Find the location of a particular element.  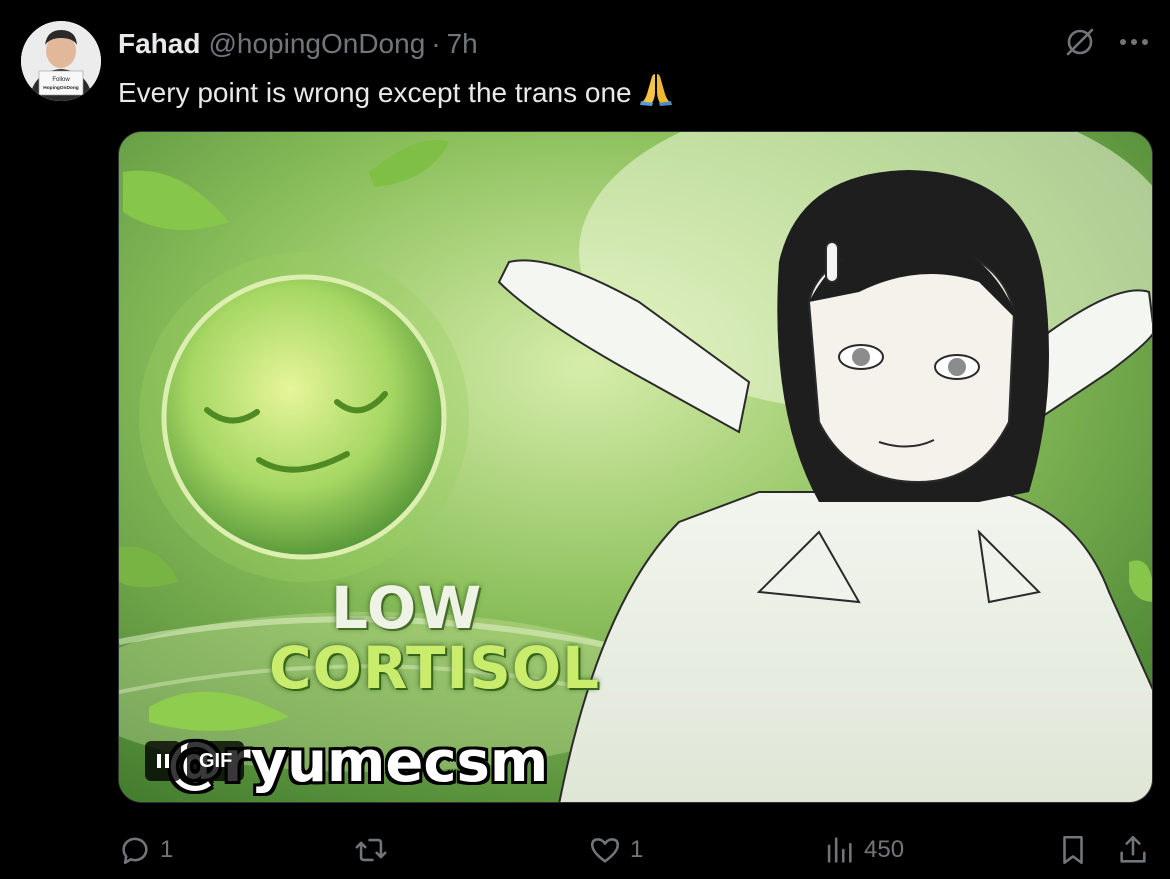

heart-icon is located at coordinates (605, 850).